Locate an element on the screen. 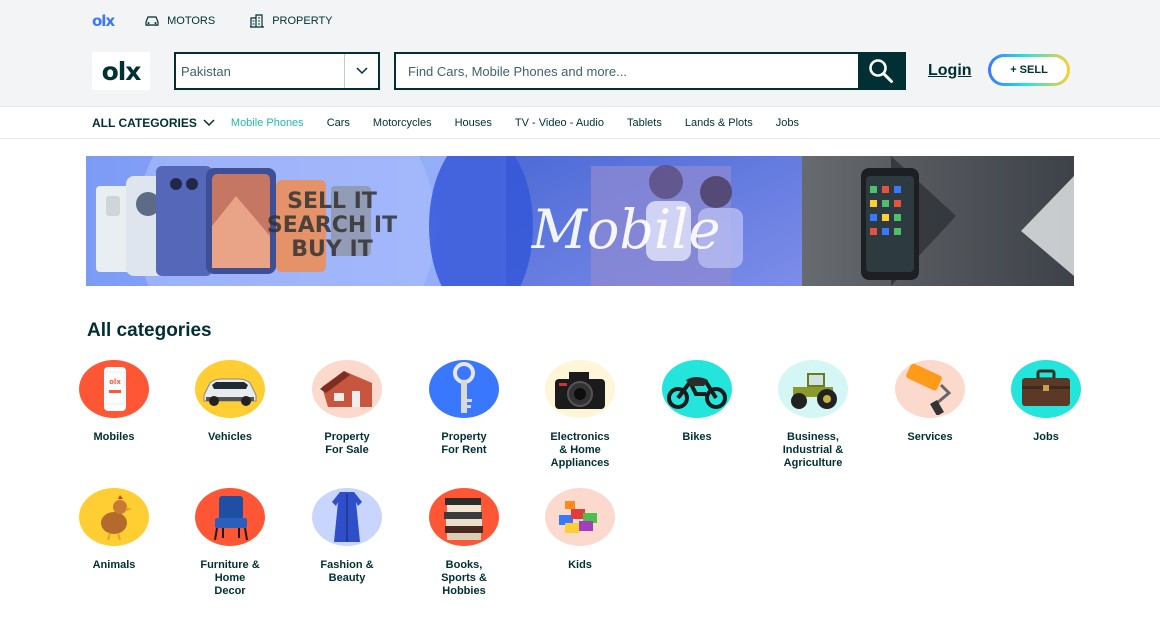 The image size is (1160, 620). category-label: Mobiles is located at coordinates (114, 437).